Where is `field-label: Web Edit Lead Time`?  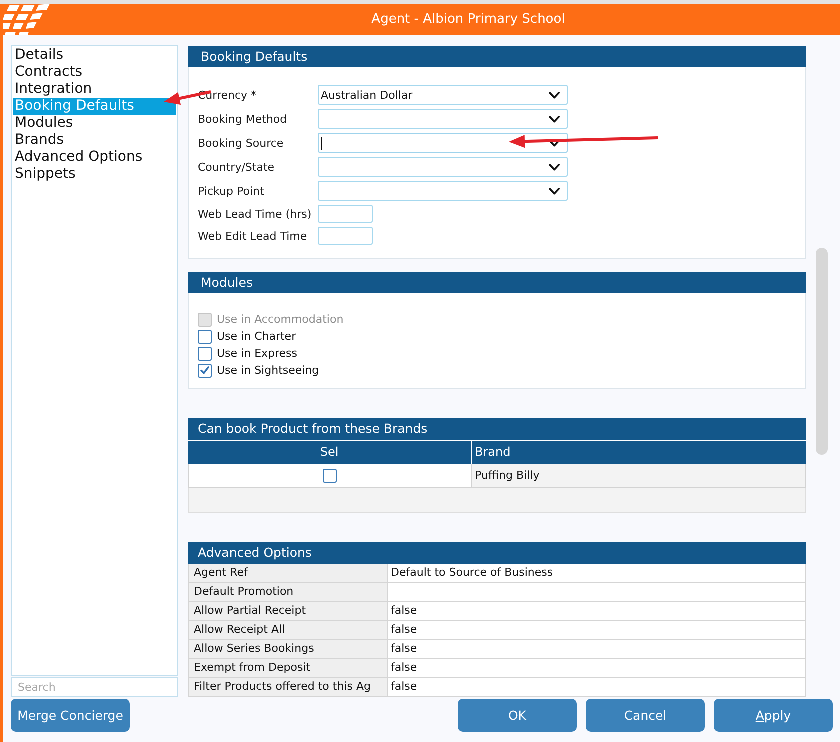 field-label: Web Edit Lead Time is located at coordinates (253, 236).